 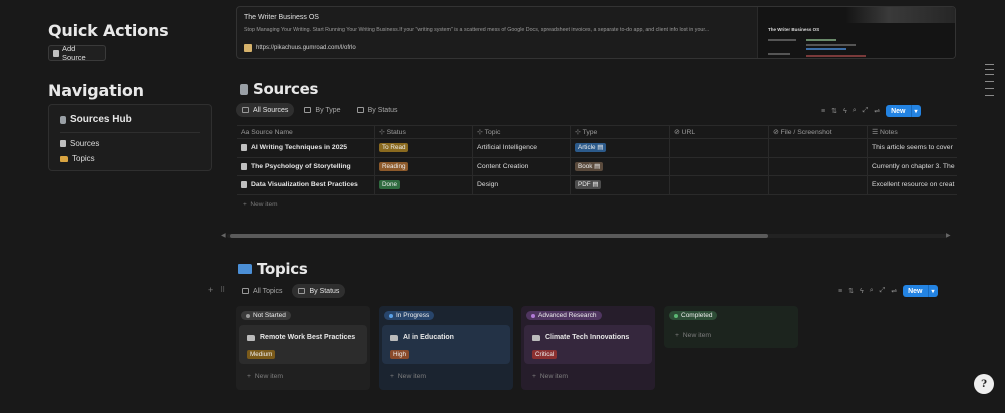 What do you see at coordinates (499, 236) in the screenshot?
I see `scrollbar-thumb` at bounding box center [499, 236].